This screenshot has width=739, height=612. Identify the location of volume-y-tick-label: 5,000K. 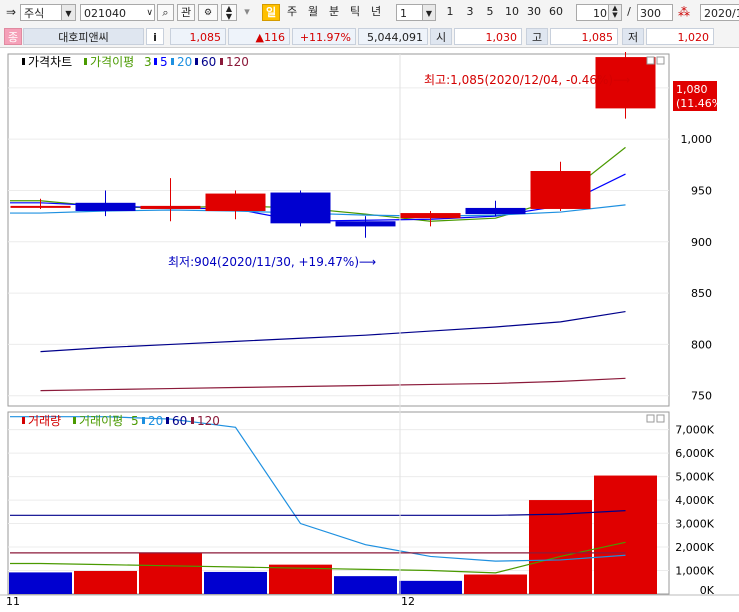
(694, 477).